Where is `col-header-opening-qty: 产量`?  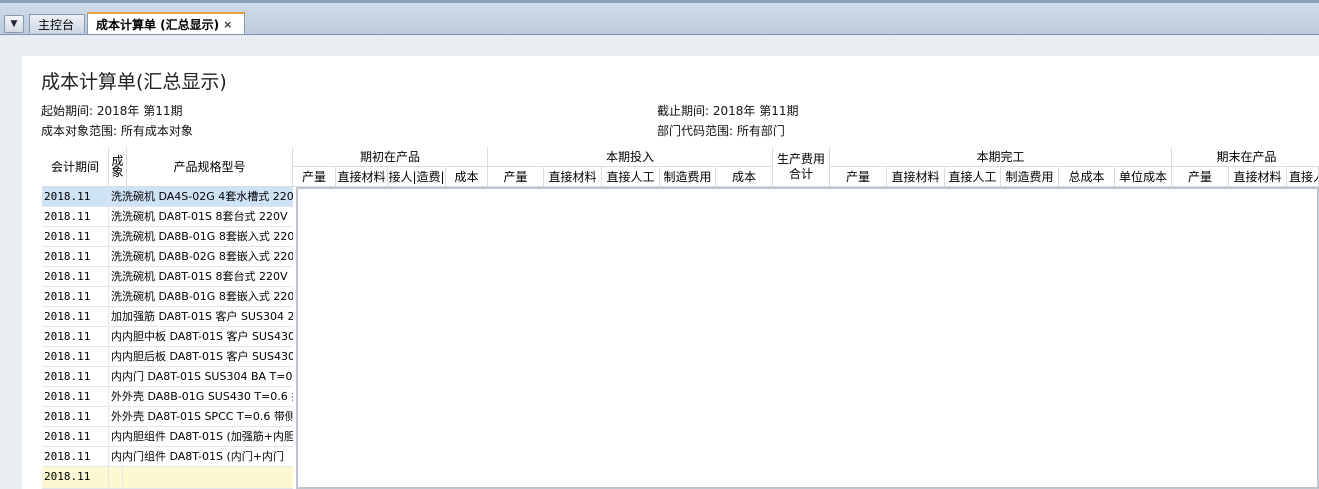
col-header-opening-qty: 产量 is located at coordinates (314, 177).